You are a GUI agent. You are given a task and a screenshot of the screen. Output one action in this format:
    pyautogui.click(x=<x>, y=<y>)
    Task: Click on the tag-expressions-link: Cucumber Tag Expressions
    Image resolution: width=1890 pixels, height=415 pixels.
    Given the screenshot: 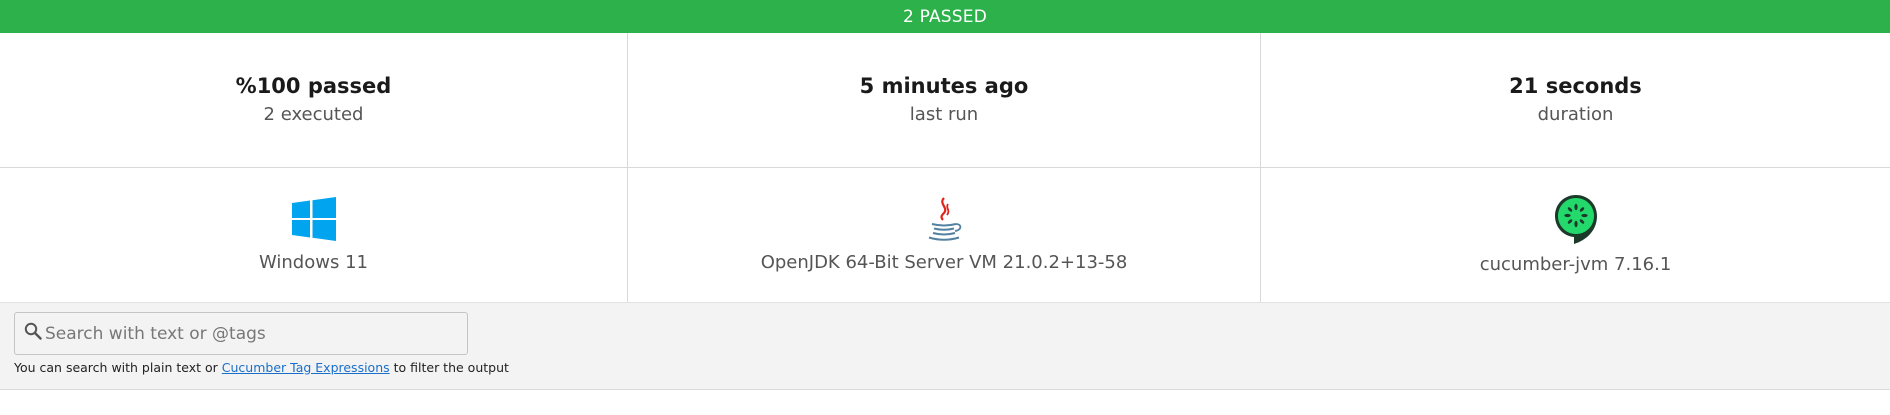 What is the action you would take?
    pyautogui.click(x=306, y=367)
    